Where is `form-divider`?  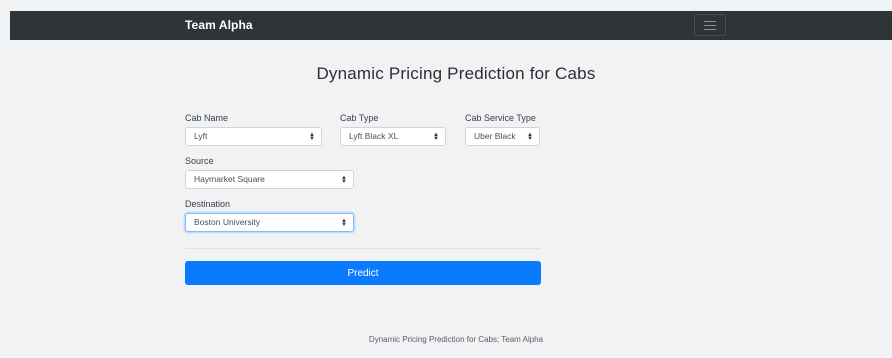
form-divider is located at coordinates (362, 248).